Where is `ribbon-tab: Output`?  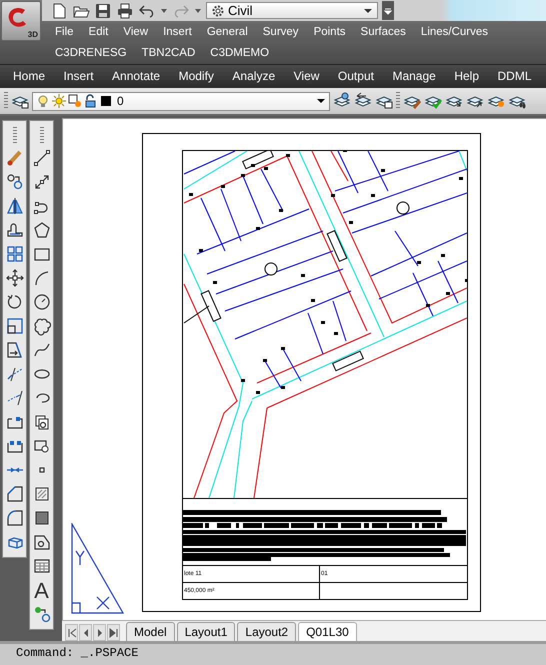
ribbon-tab: Output is located at coordinates (356, 76).